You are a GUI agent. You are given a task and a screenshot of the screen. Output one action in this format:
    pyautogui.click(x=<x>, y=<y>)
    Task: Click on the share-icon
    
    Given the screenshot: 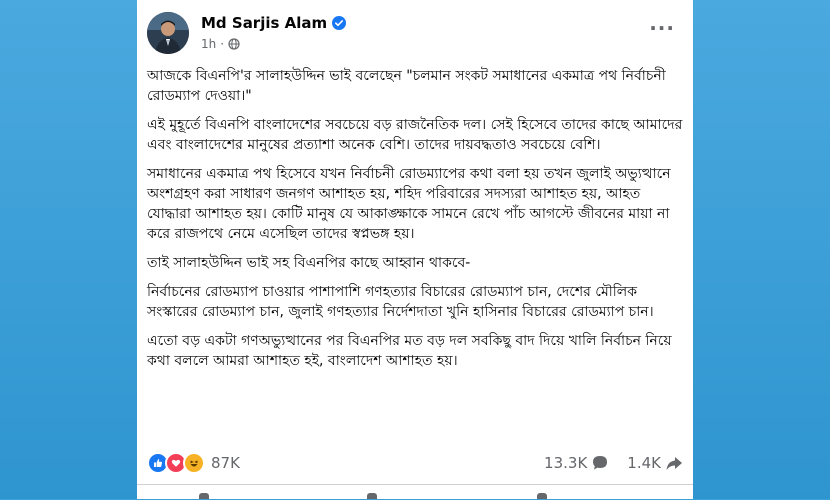 What is the action you would take?
    pyautogui.click(x=674, y=463)
    